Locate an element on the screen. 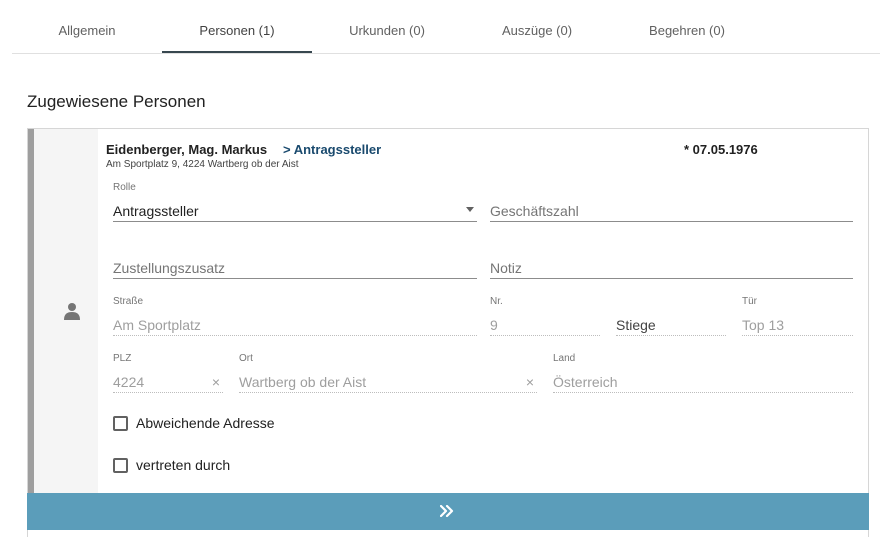 This screenshot has height=537, width=880. tab-personen: Personen (1) is located at coordinates (237, 26).